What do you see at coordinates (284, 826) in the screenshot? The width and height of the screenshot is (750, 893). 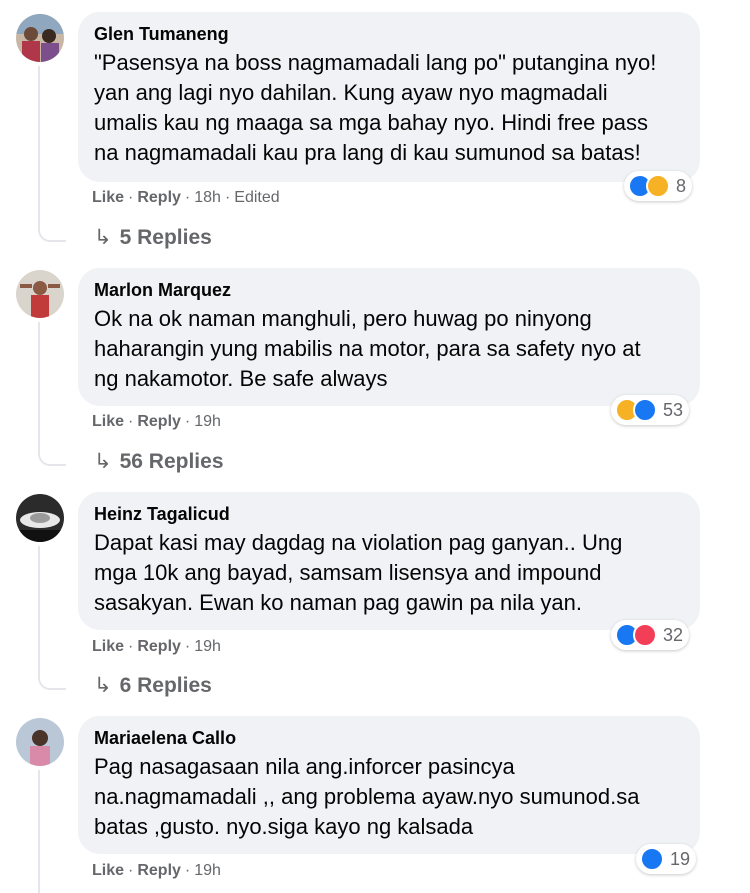 I see `comment-line: batas ,gusto. nyo.siga kayo ng kalsada` at bounding box center [284, 826].